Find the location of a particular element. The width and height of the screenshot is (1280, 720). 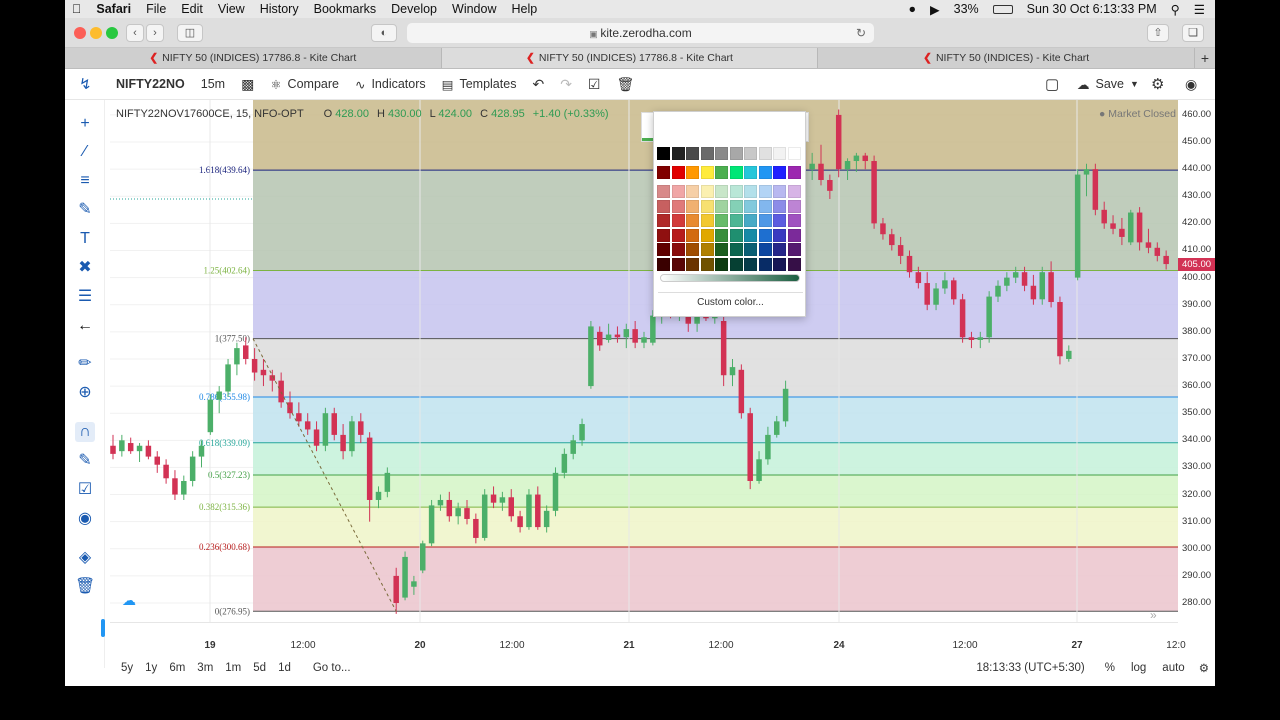

remove-drawings-icon: 🗑 is located at coordinates (85, 587).